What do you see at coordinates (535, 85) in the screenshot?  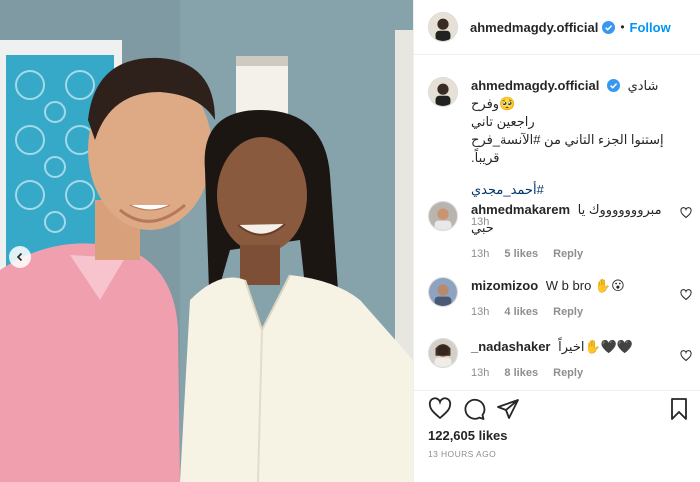 I see `caption-username: ahmedmagdy.official` at bounding box center [535, 85].